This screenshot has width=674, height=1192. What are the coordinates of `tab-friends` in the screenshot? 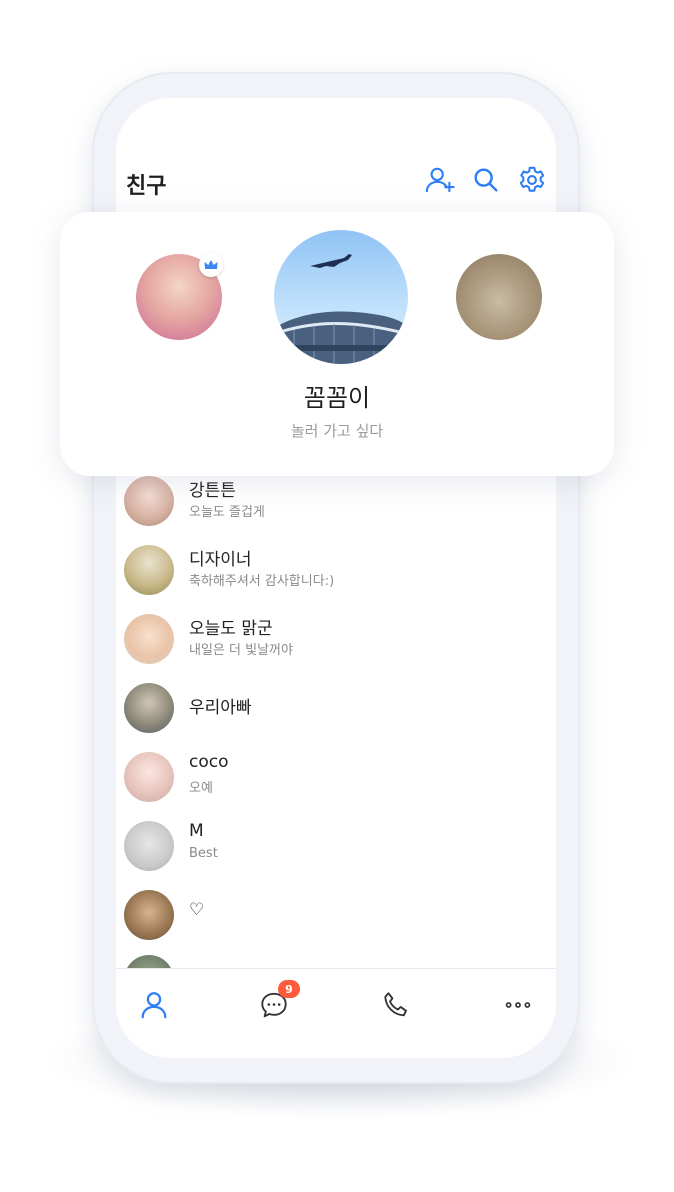 It's located at (154, 1005).